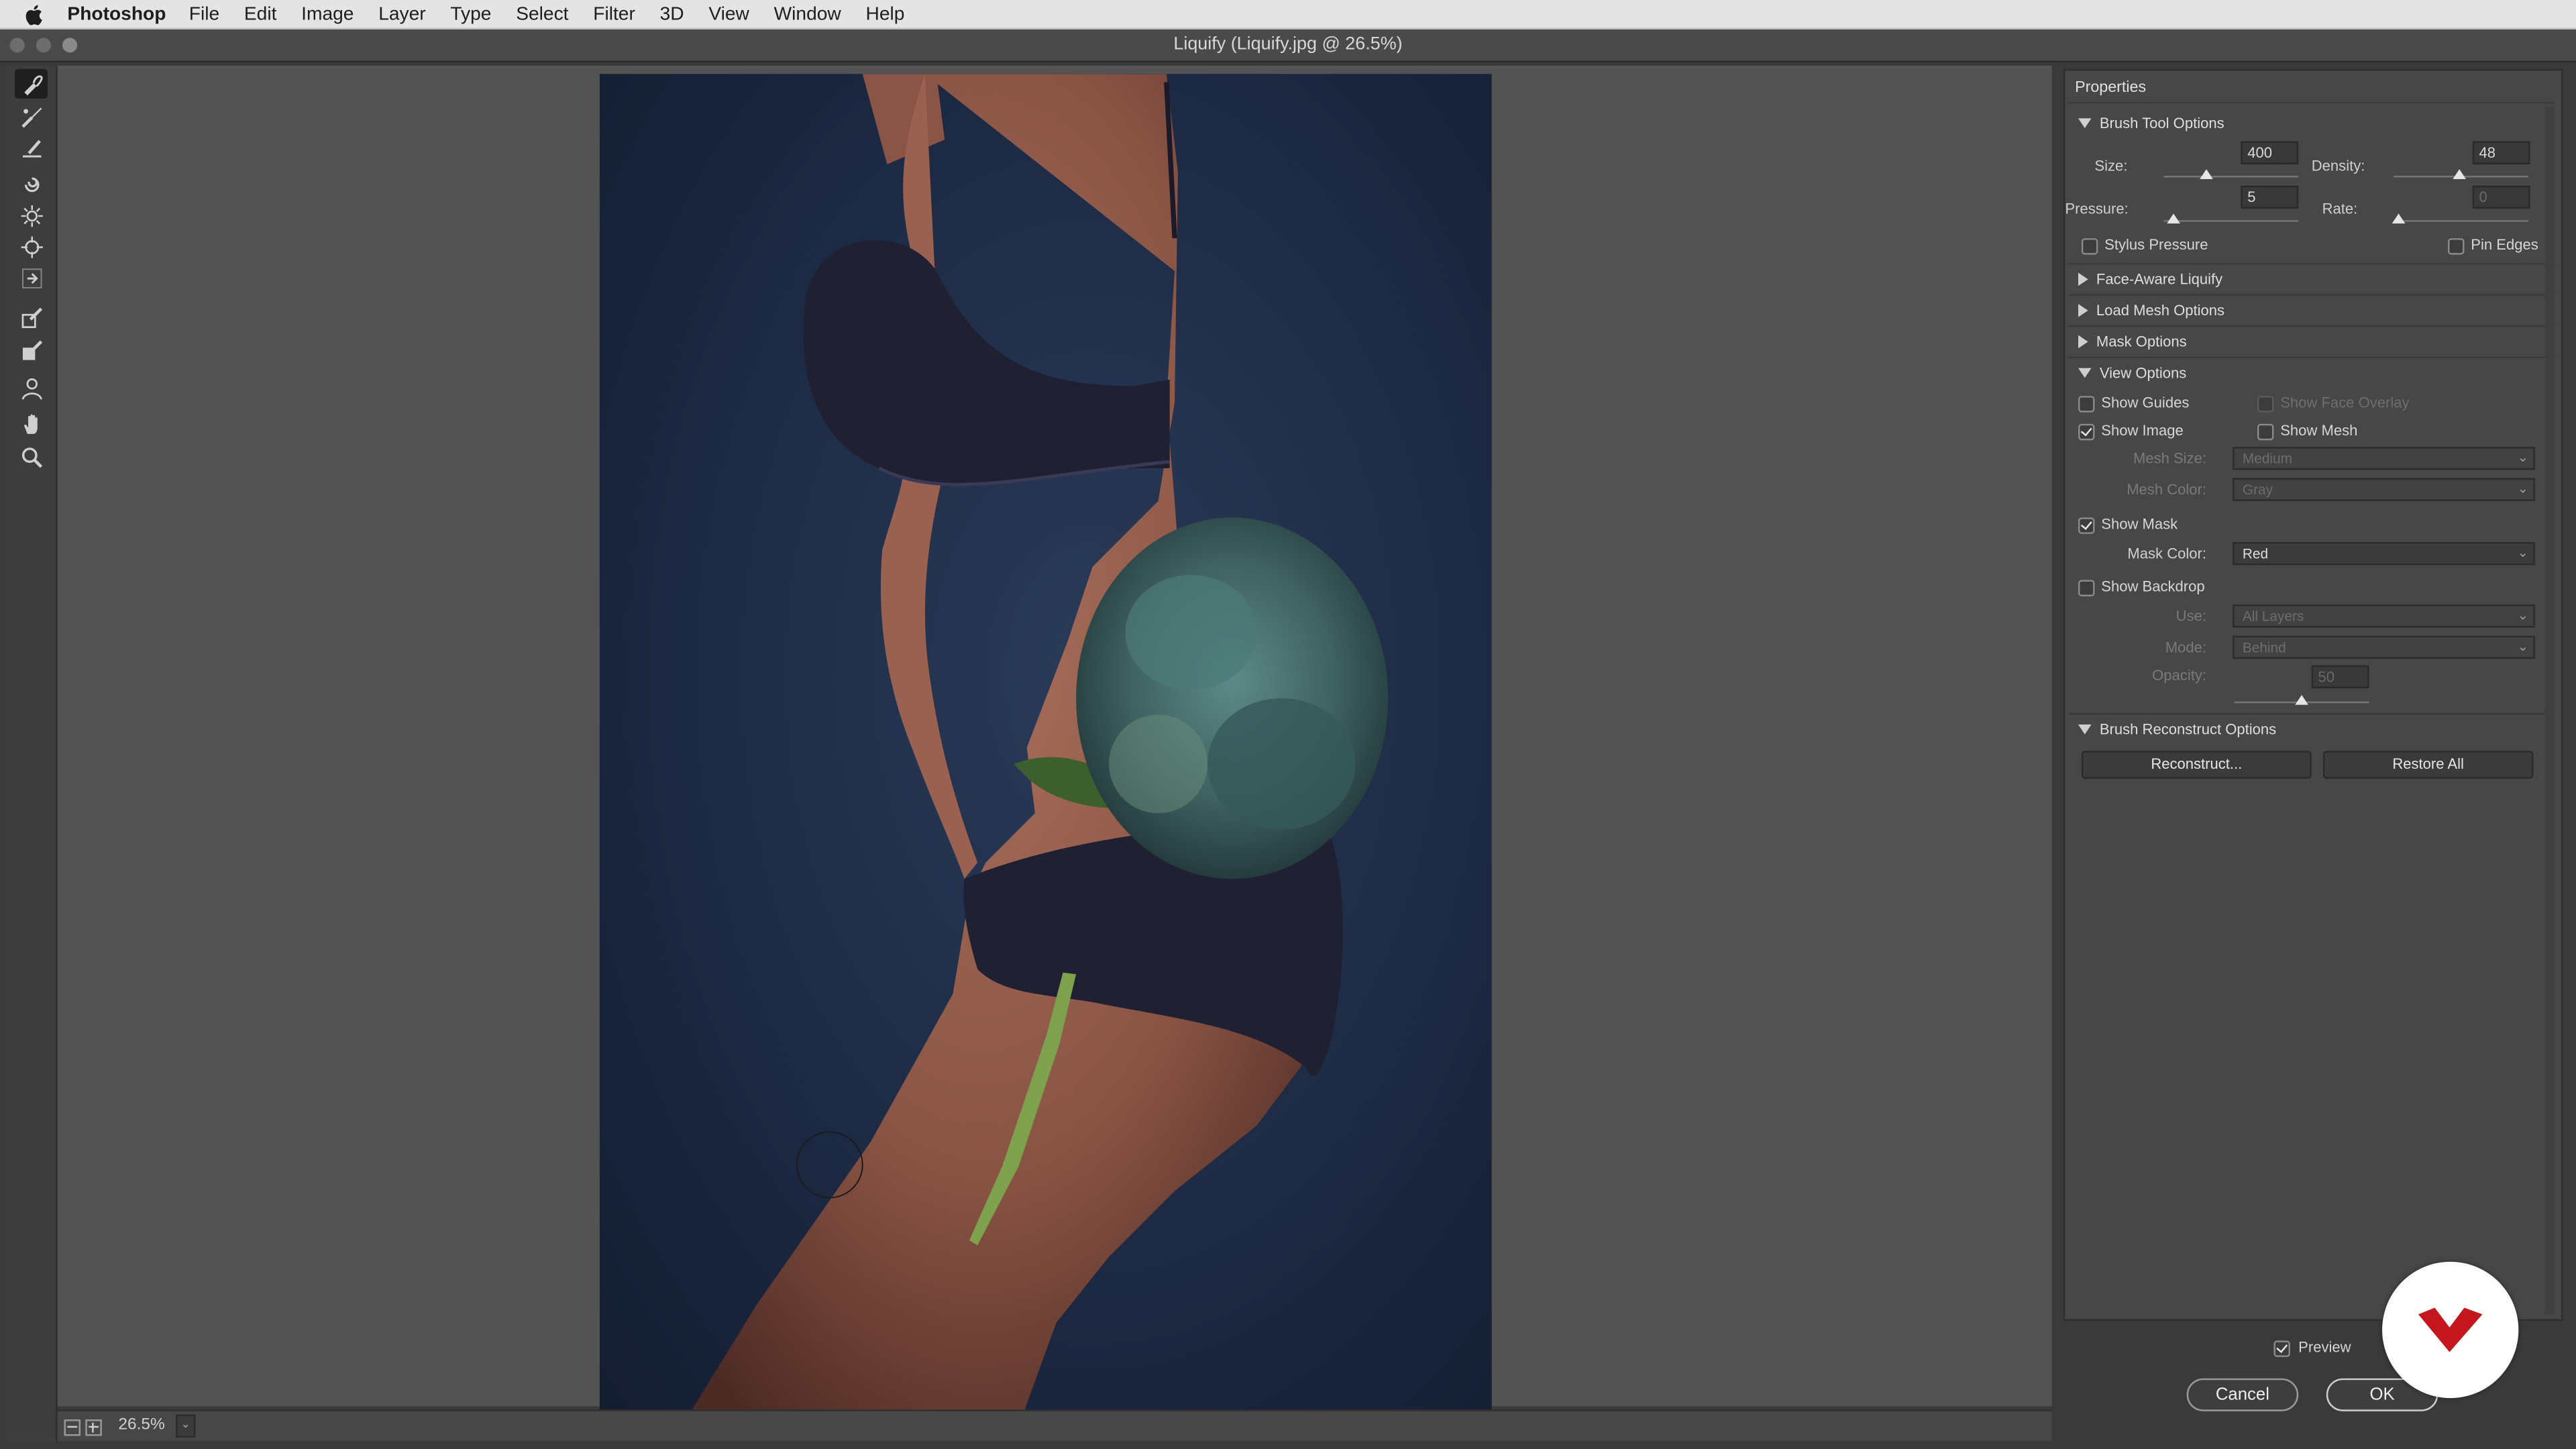  Describe the element at coordinates (327, 13) in the screenshot. I see `menu-image: Image` at that location.